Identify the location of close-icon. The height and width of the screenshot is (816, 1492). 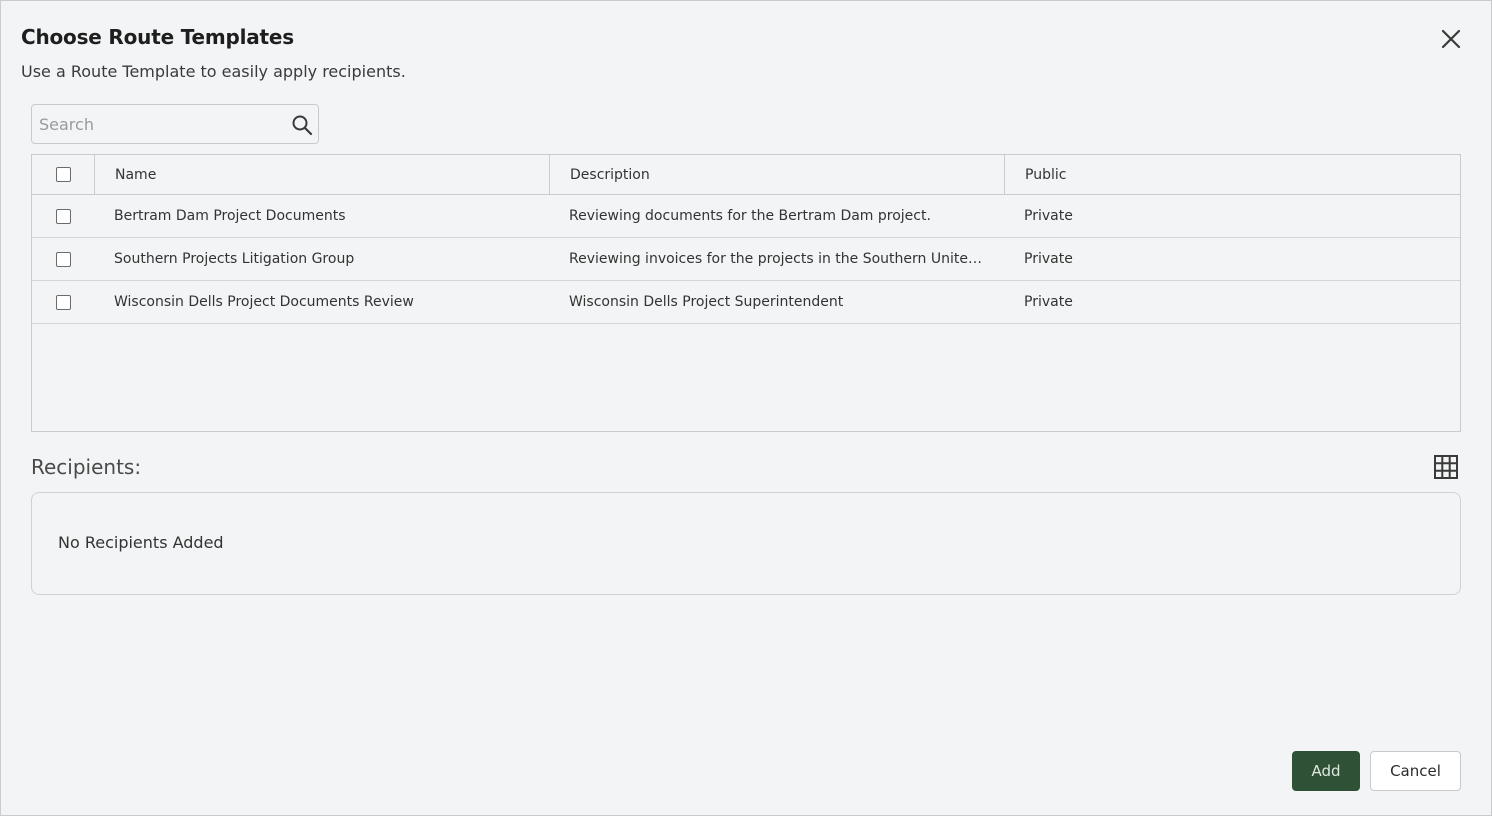
(1451, 39).